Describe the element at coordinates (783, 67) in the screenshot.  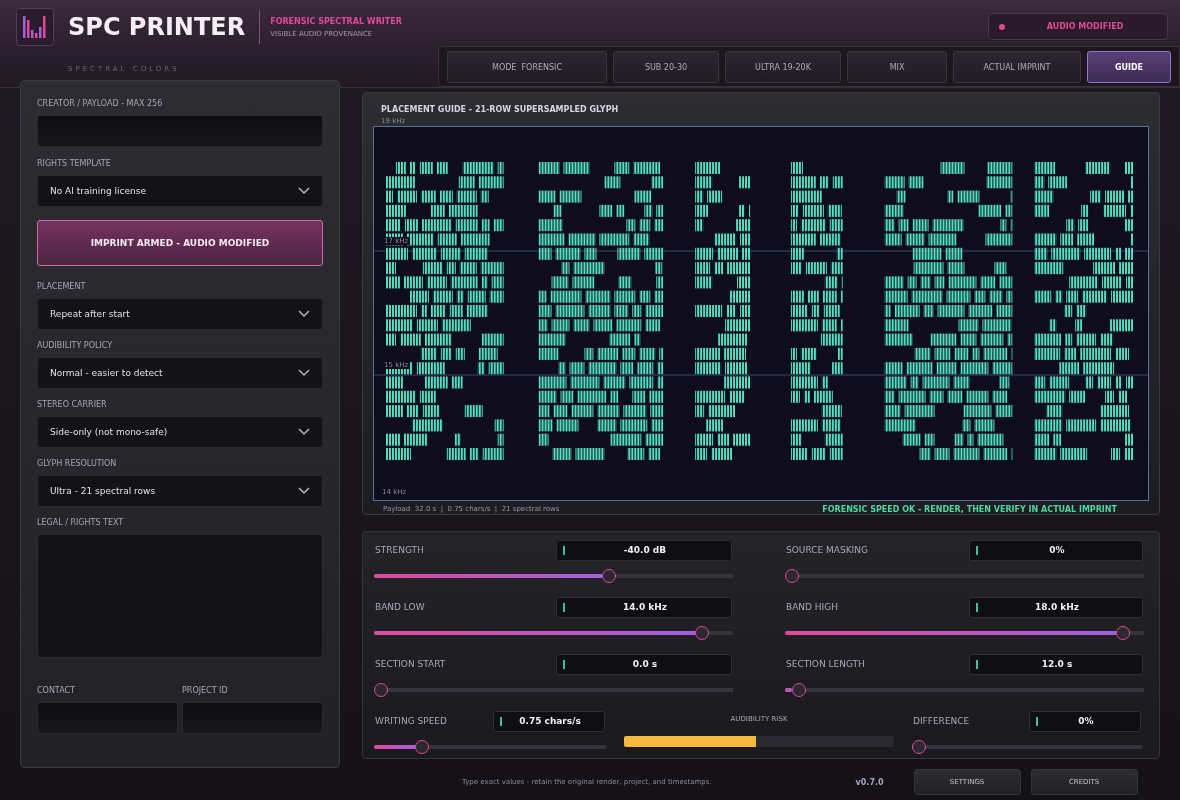
I see `mode-tab: ULTRA 19-20K` at that location.